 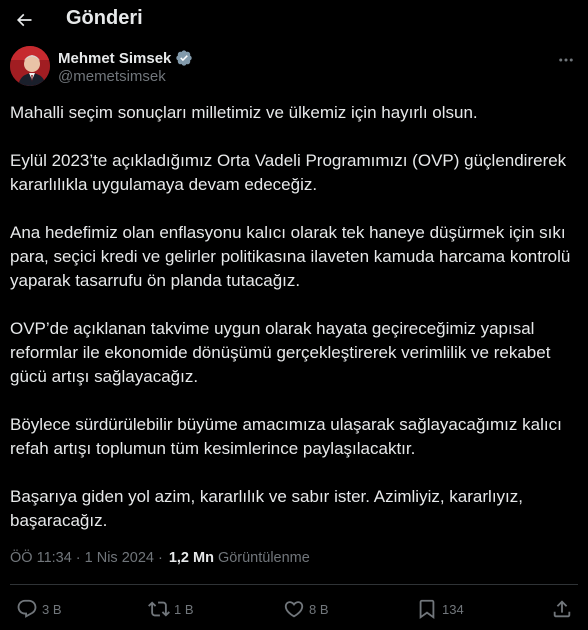 I want to click on views-count: 1,2 Mn, so click(x=191, y=558).